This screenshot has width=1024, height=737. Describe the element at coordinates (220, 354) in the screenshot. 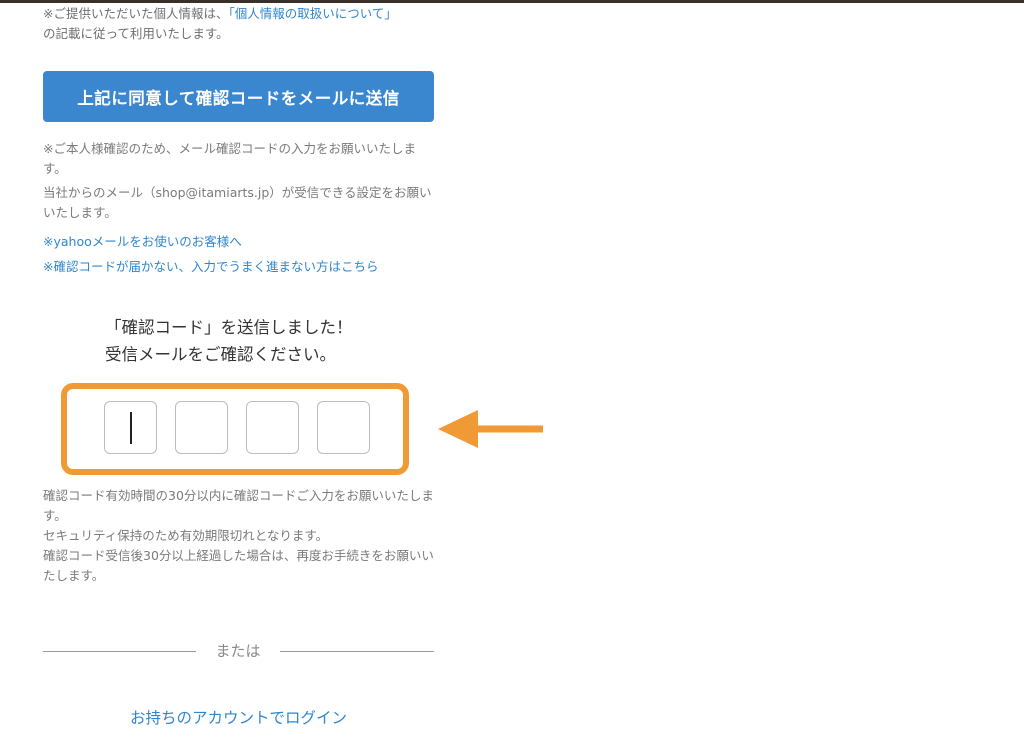

I see `sent-message-line2: 受信メールをご確認ください。` at that location.